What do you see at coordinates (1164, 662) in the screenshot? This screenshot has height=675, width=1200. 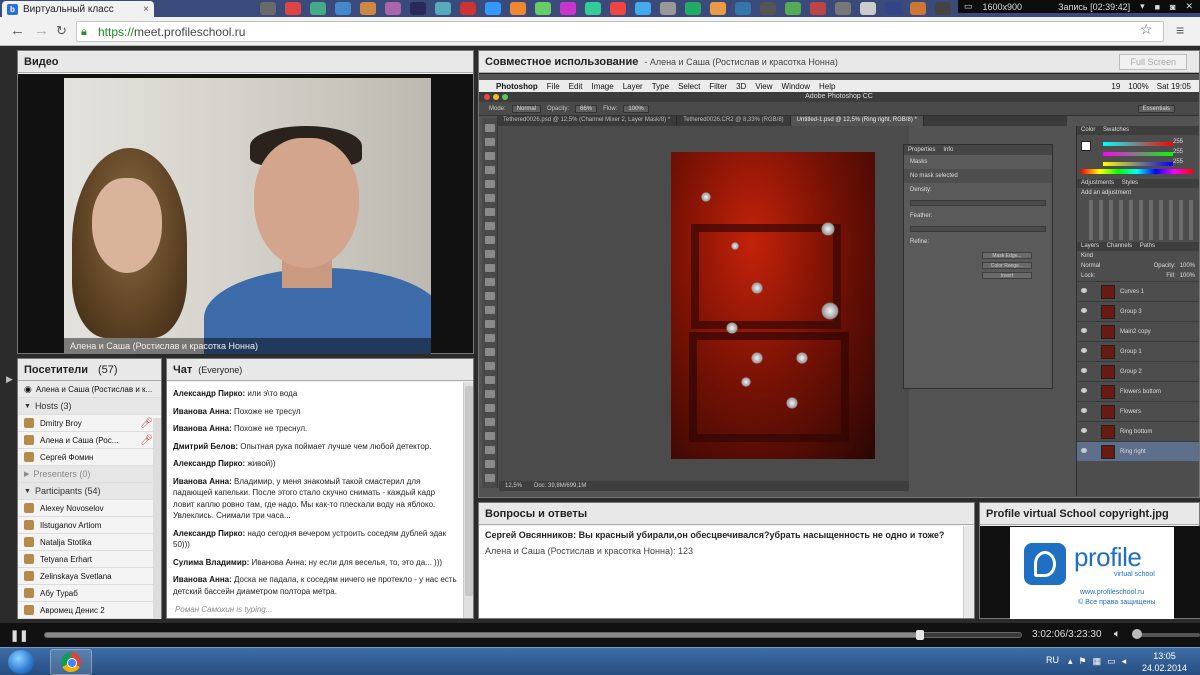 I see `taskbar-clock: 13:05 24.02.2014` at bounding box center [1164, 662].